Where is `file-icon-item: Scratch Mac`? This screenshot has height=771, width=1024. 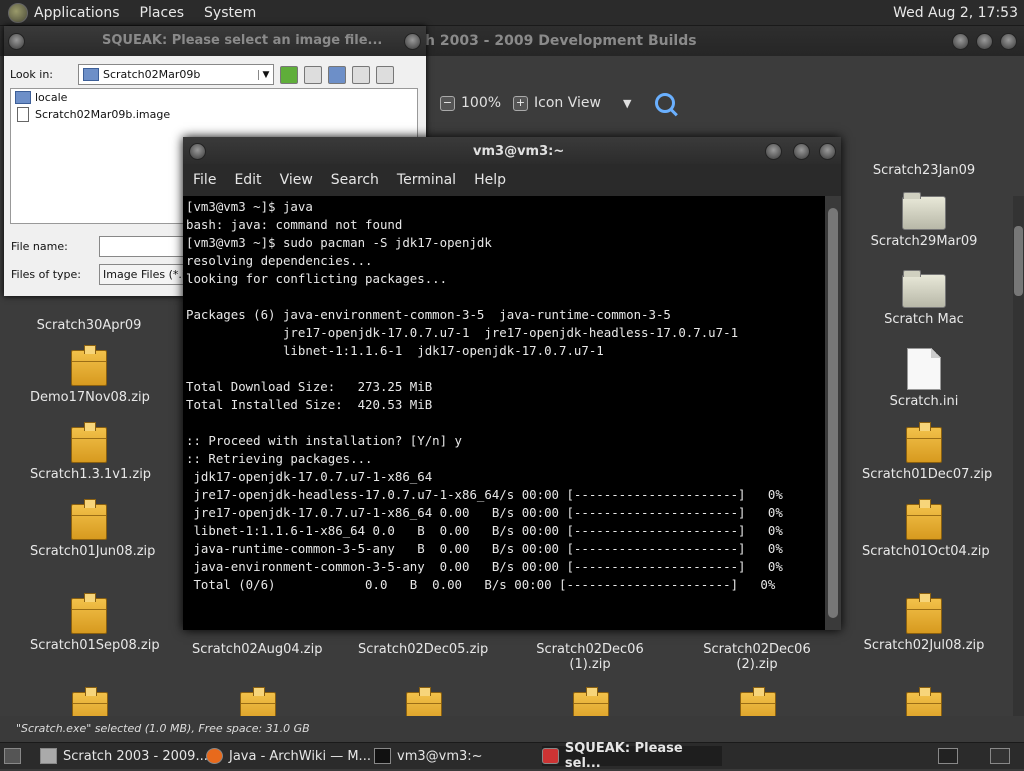
file-icon-item: Scratch Mac is located at coordinates (924, 298).